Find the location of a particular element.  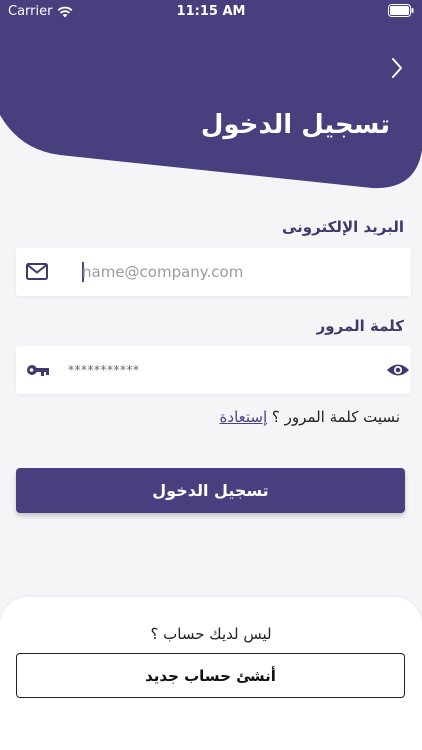

email-input is located at coordinates (232, 272).